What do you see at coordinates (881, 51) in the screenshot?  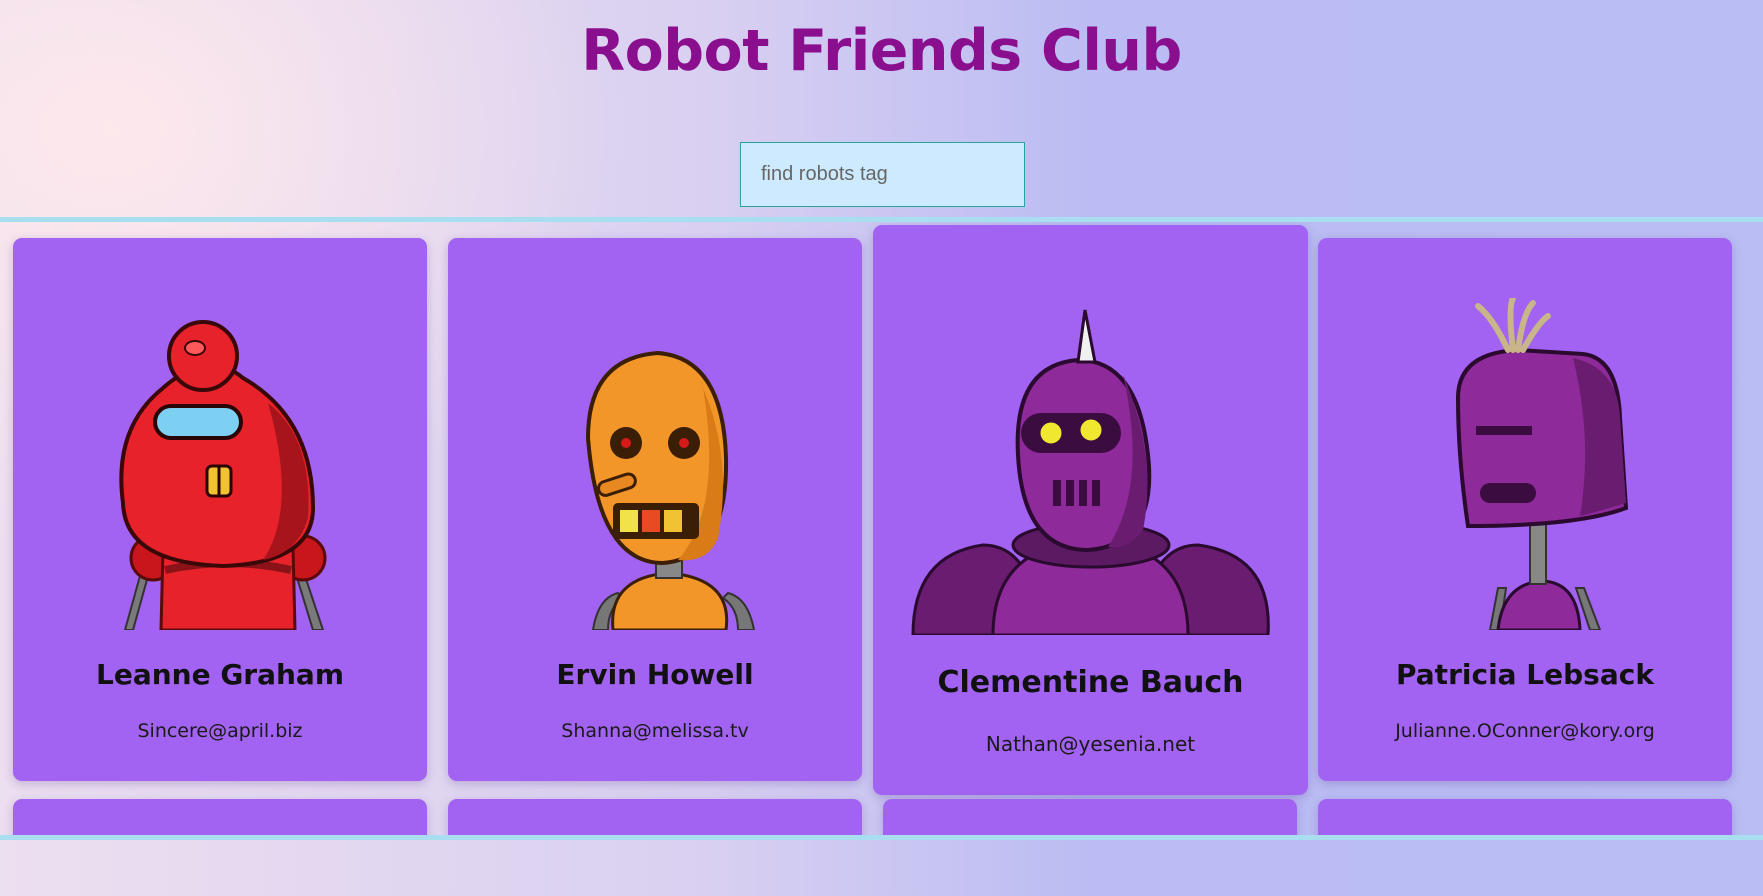 I see `page-title: Robot Friends Club` at bounding box center [881, 51].